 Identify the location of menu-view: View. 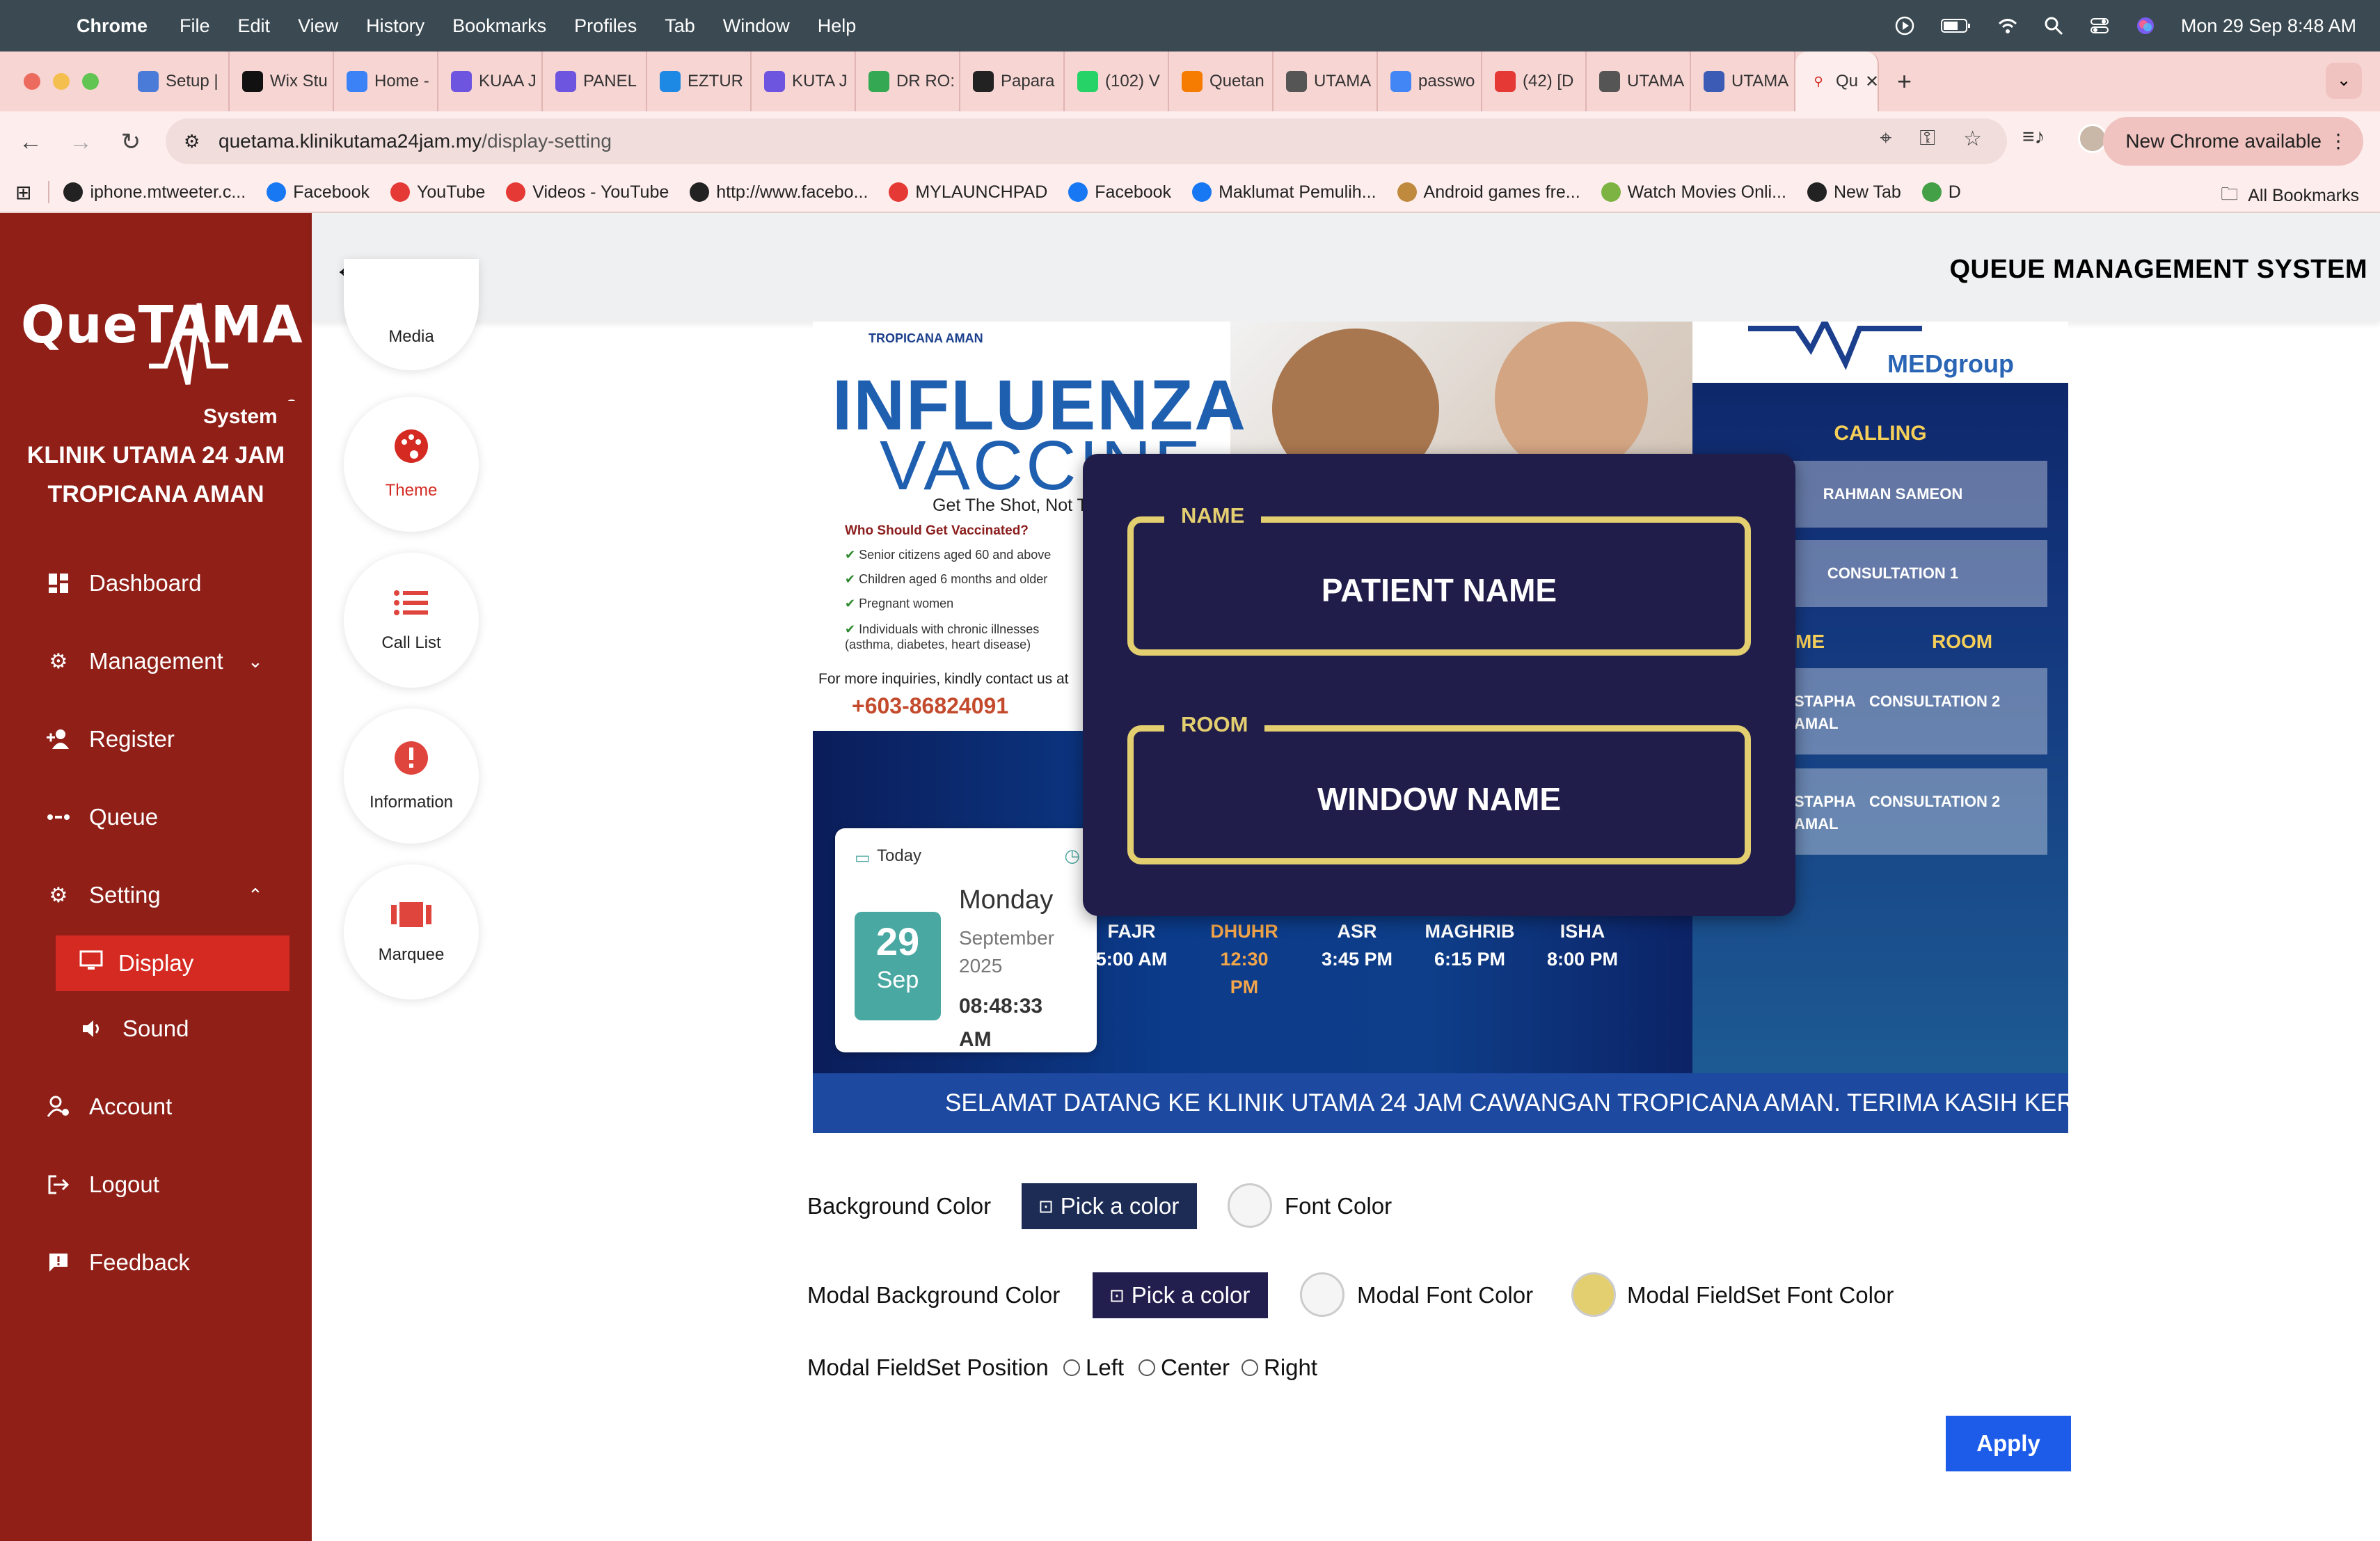
(318, 26).